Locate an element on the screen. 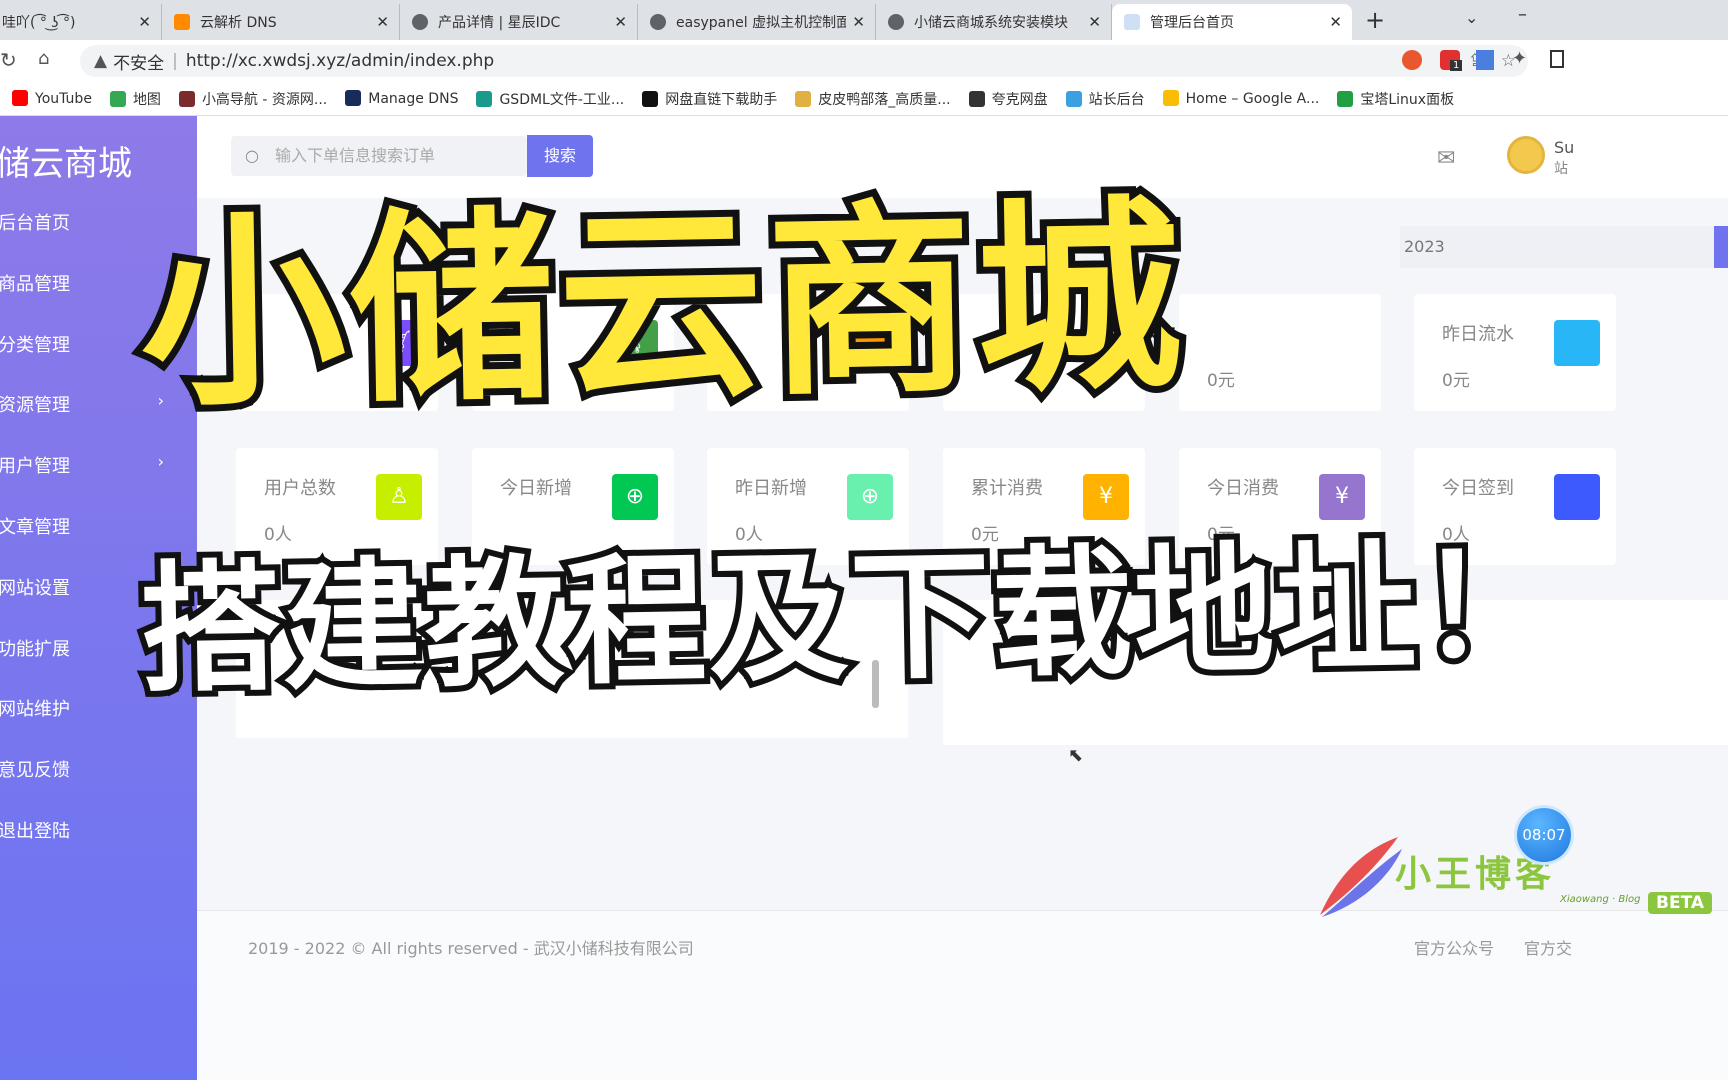 Image resolution: width=1728 pixels, height=1080 pixels. tab-active: 管理后台首页 ✕ is located at coordinates (1232, 22).